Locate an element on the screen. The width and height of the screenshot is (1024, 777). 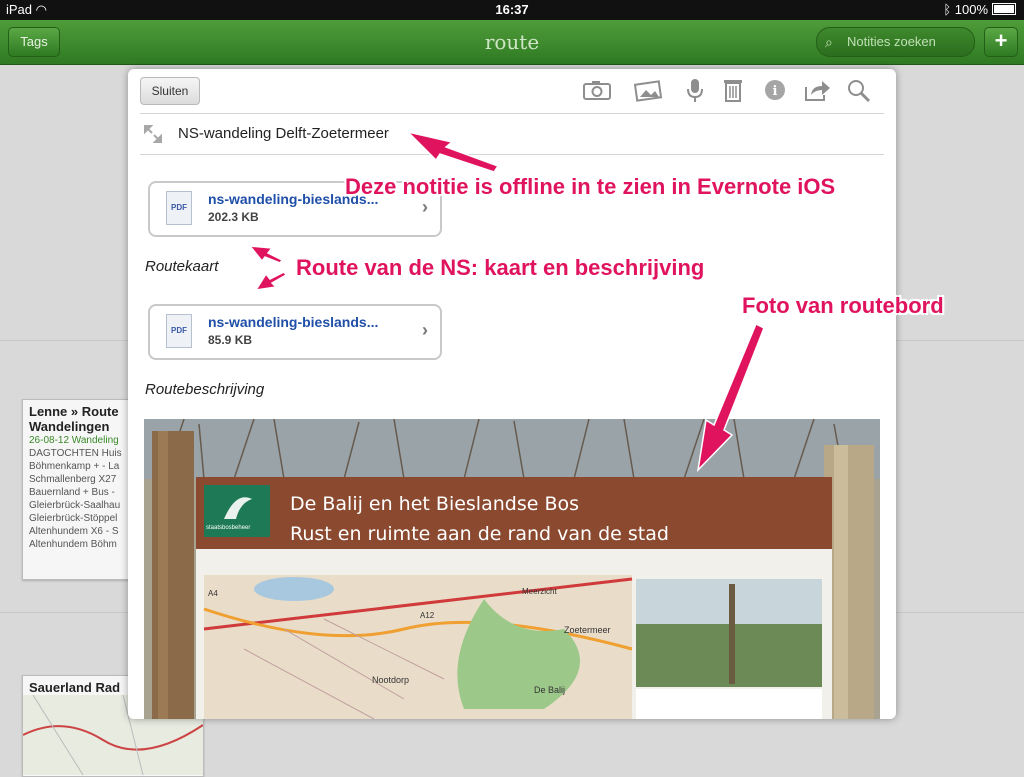
note-card-line: 26-08-12 Wandeling is located at coordinates (77, 440).